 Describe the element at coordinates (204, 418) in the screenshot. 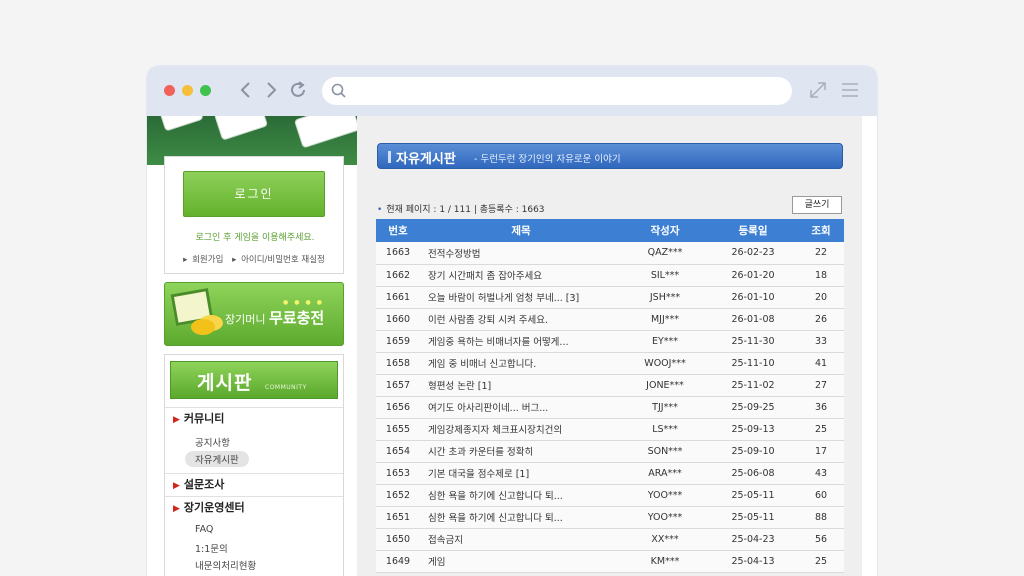

I see `menu-section-community-label: 커뮤니티` at that location.